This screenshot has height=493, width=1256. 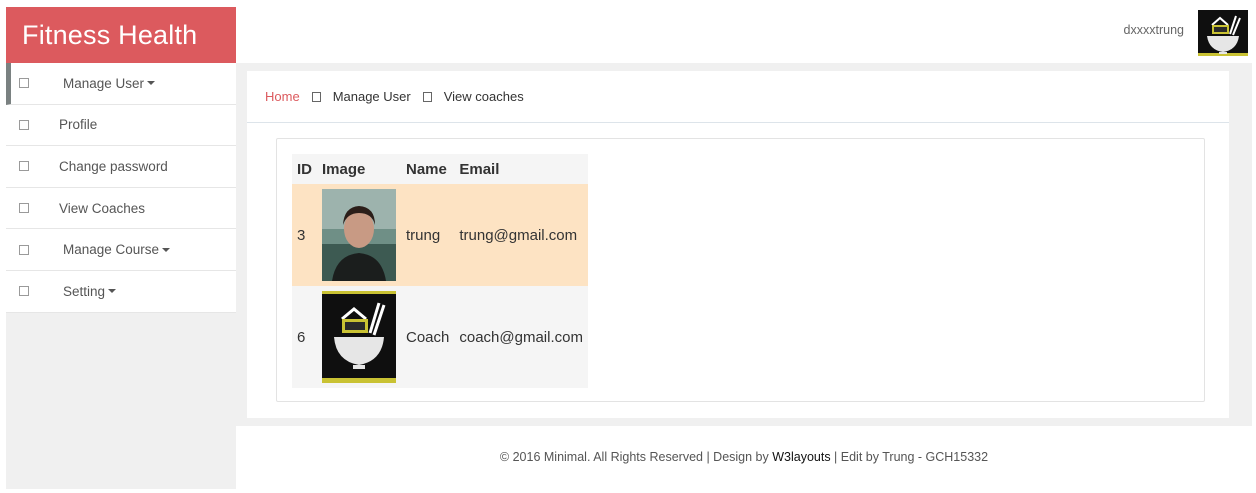 I want to click on top-header: dxxxxtrung, so click(x=744, y=35).